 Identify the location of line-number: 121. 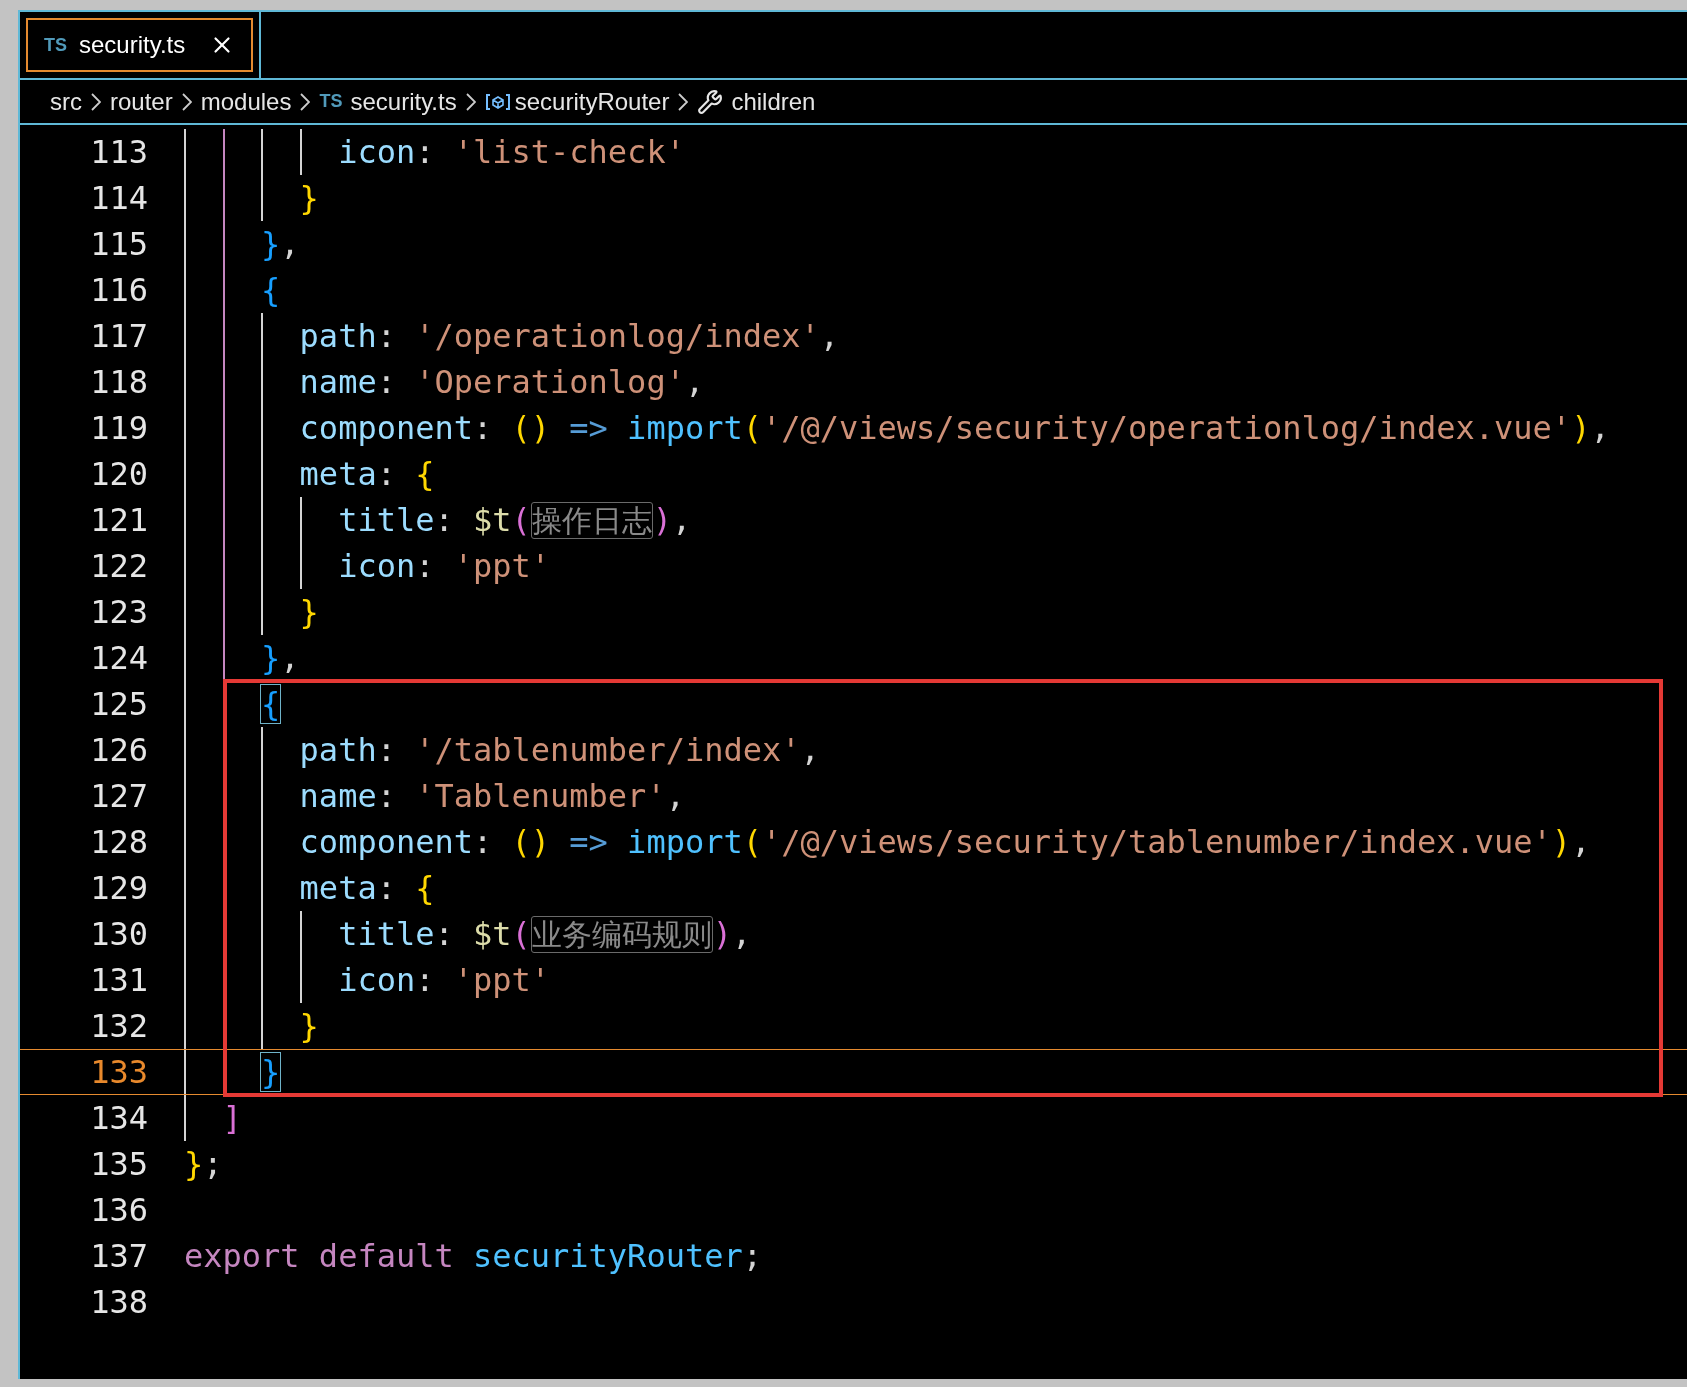
(118, 520).